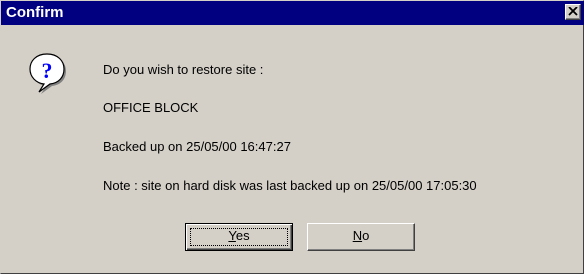 The height and width of the screenshot is (274, 584). I want to click on close-button, so click(573, 12).